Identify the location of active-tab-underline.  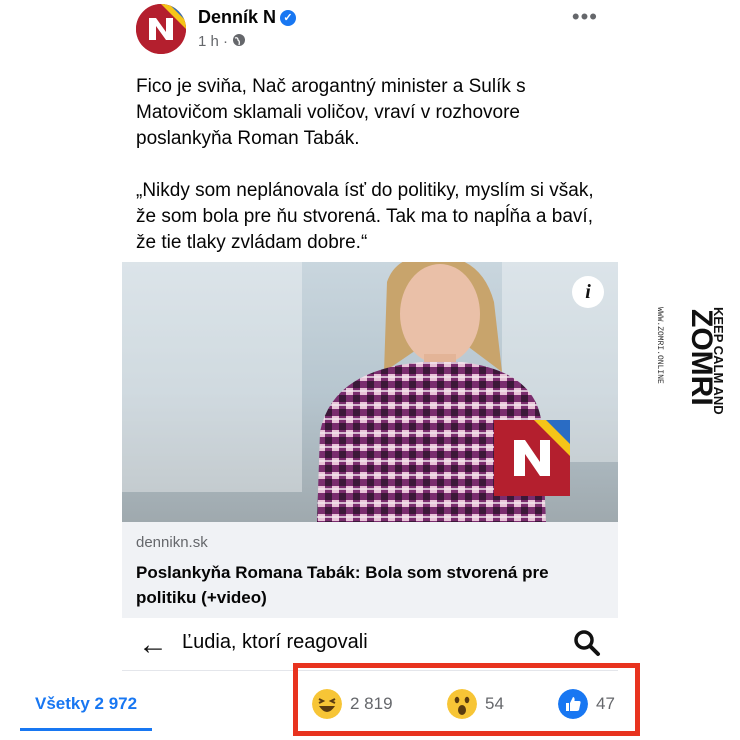
(86, 729).